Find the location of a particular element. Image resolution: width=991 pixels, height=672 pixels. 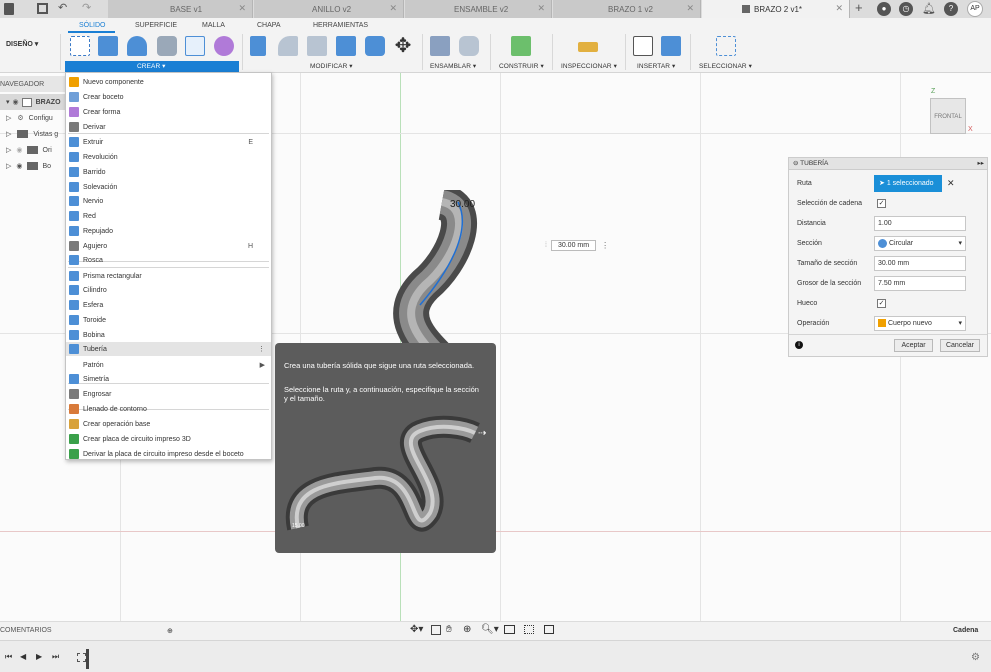

section-select: Circular ▾ is located at coordinates (920, 243).